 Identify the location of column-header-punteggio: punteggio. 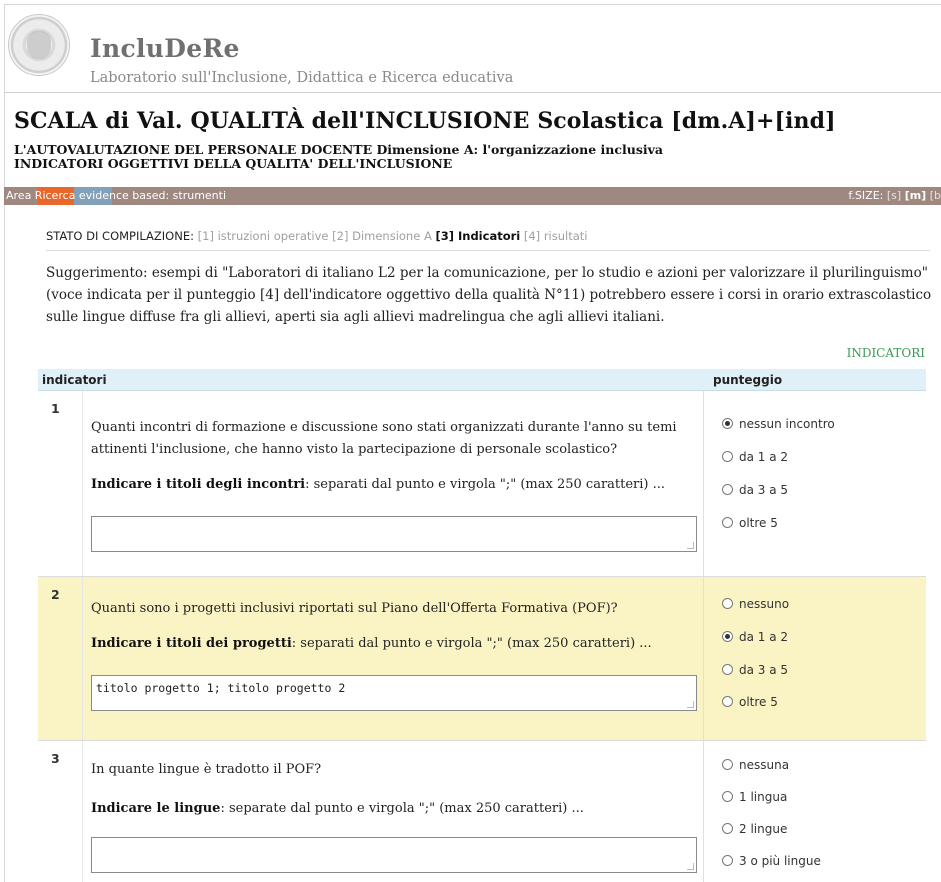
(748, 380).